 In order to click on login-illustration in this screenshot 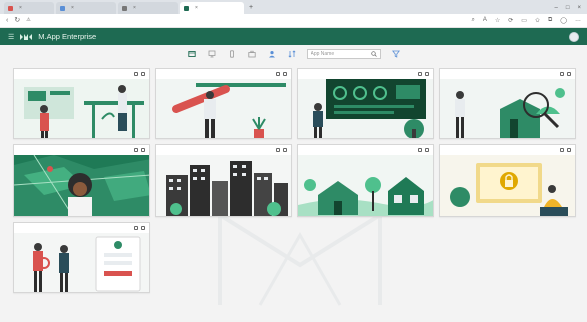, I will do `click(81, 262)`.